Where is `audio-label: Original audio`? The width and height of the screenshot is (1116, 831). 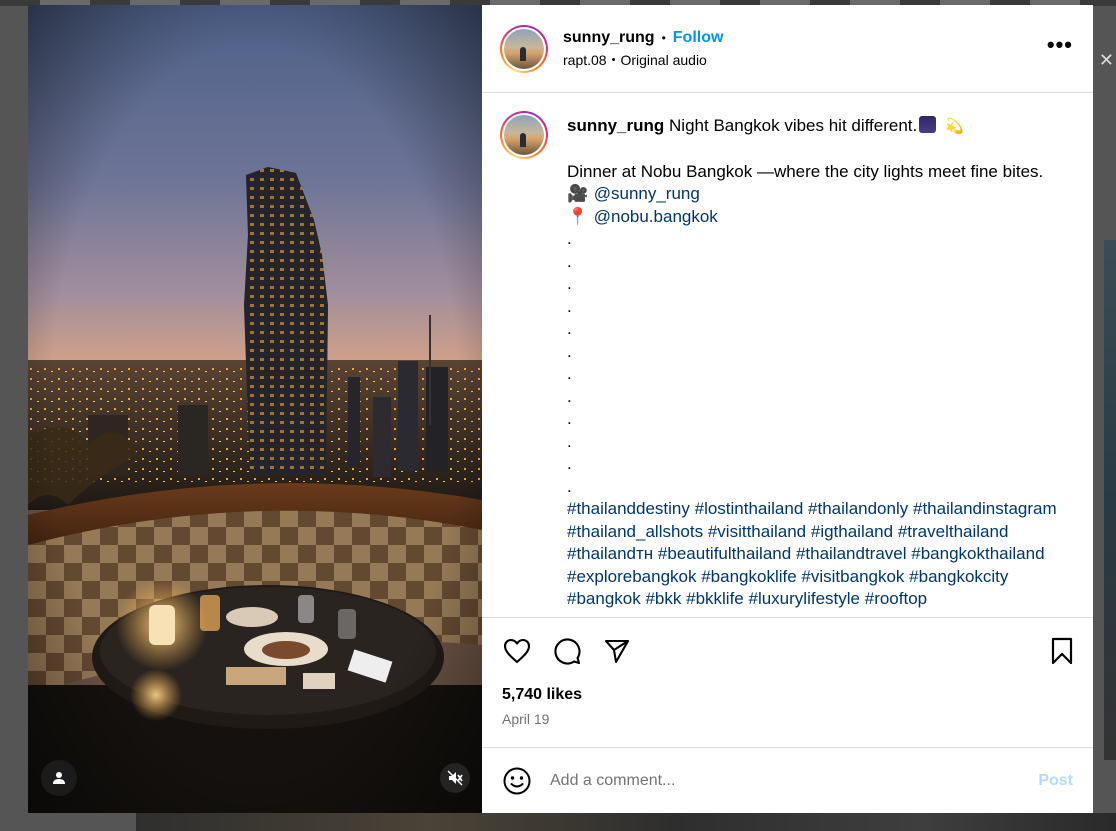 audio-label: Original audio is located at coordinates (663, 60).